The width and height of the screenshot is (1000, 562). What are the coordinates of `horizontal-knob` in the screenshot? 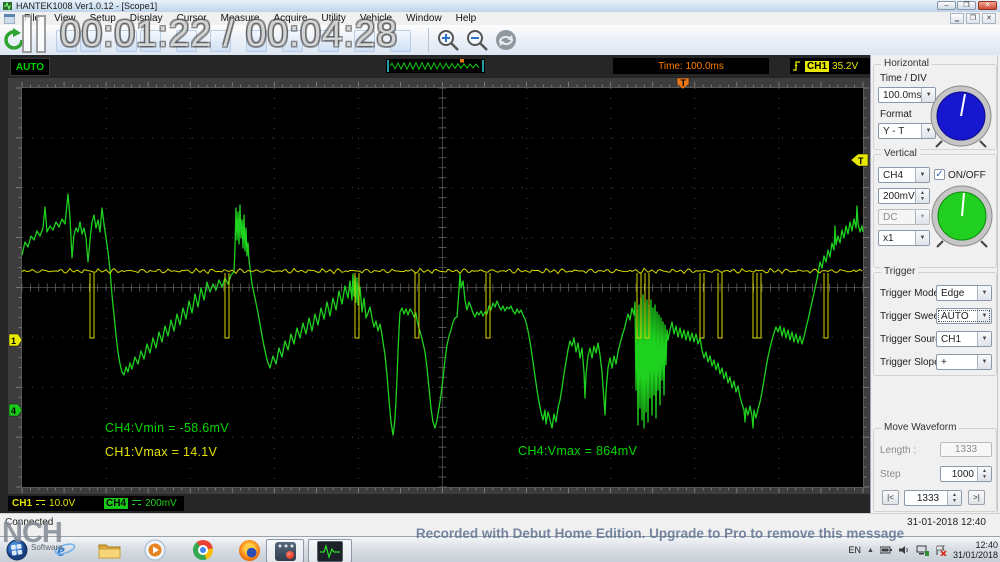 It's located at (961, 116).